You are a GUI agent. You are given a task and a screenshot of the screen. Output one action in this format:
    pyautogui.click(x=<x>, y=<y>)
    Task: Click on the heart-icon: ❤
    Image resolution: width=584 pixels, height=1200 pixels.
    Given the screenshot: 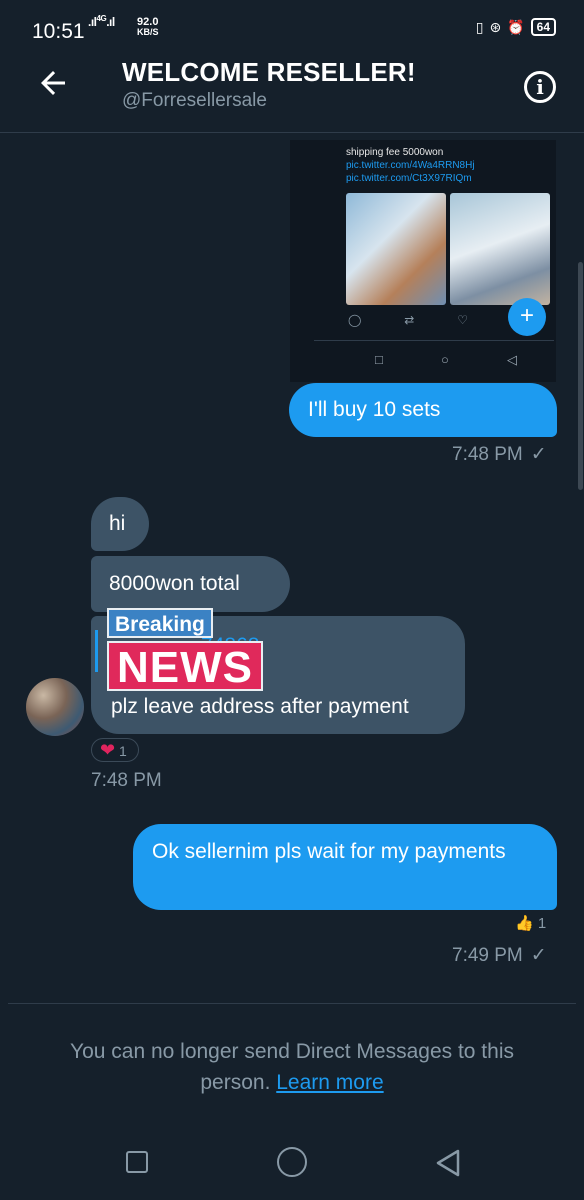 What is the action you would take?
    pyautogui.click(x=108, y=750)
    